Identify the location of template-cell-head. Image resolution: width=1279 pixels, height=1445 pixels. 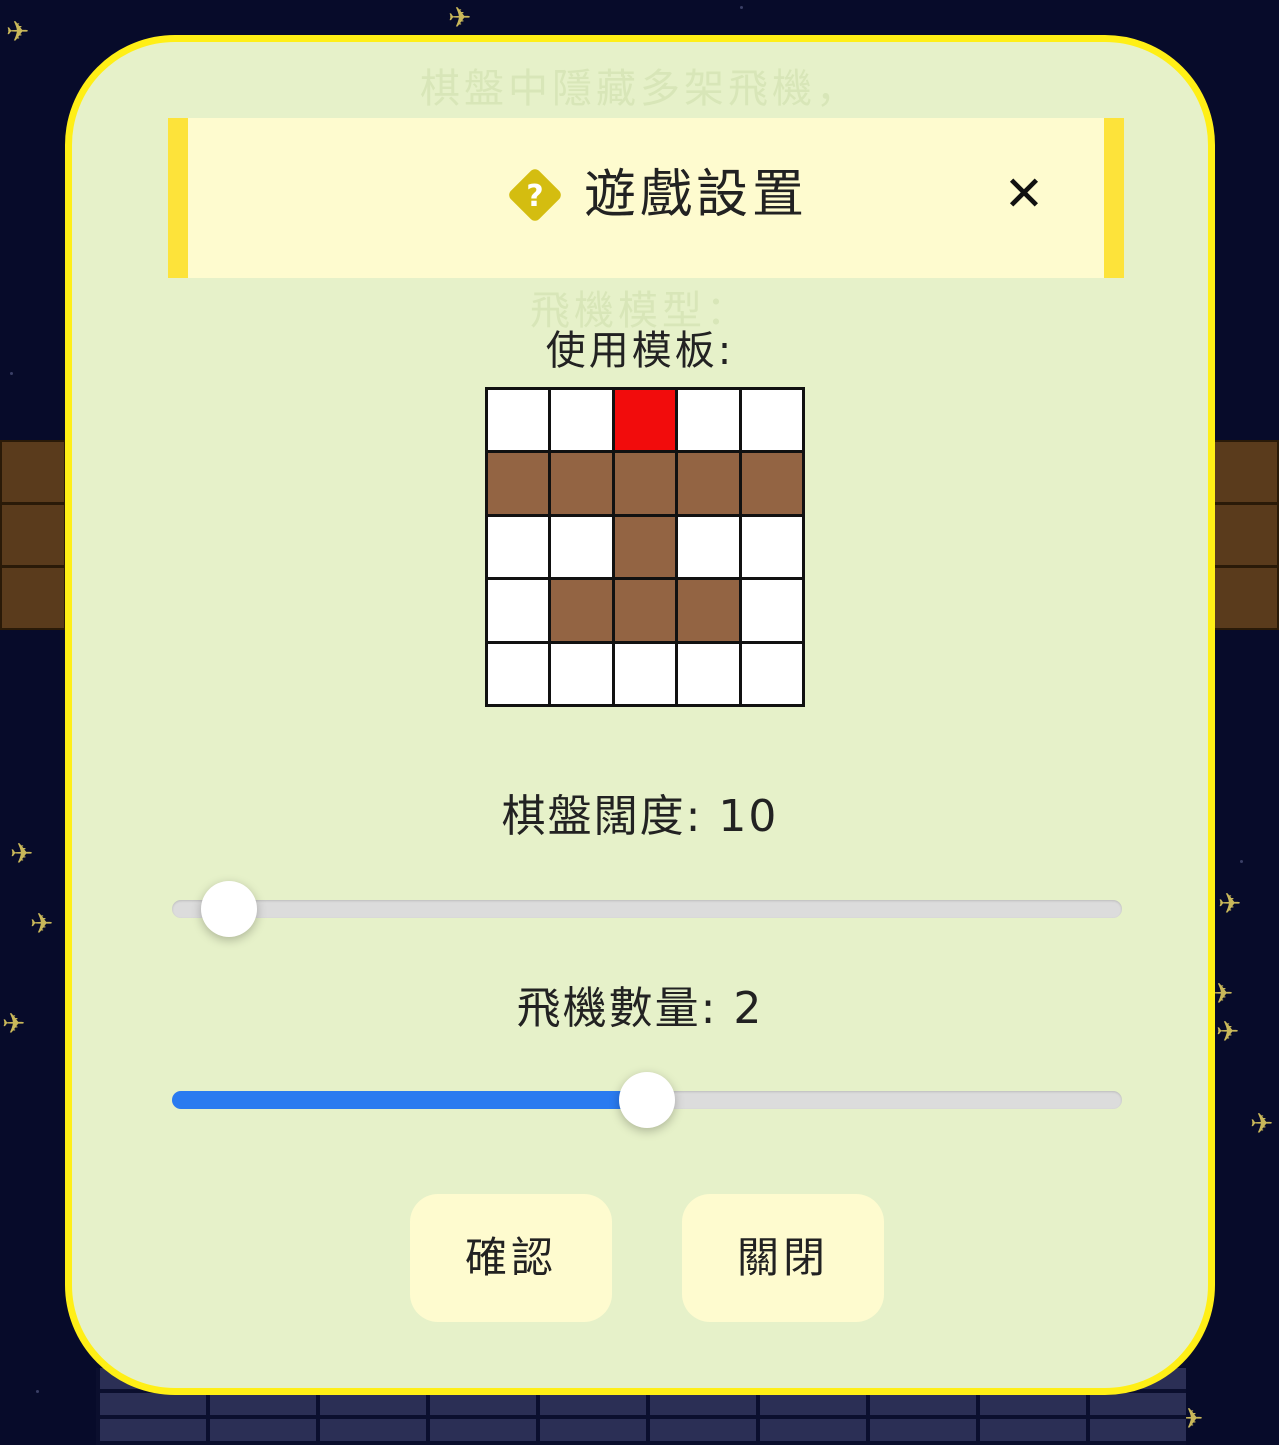
(645, 420).